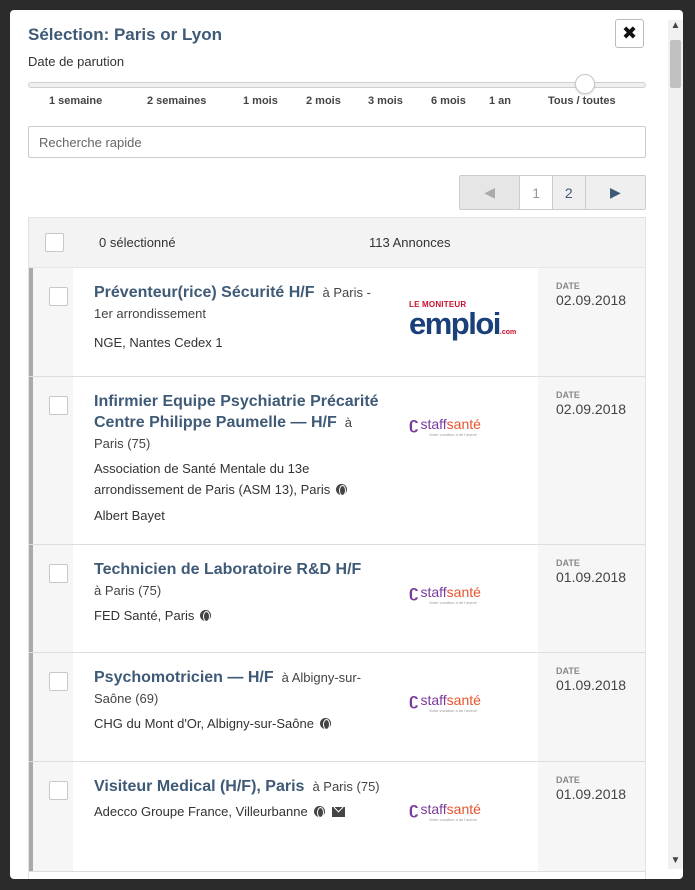 This screenshot has height=890, width=695. What do you see at coordinates (410, 242) in the screenshot?
I see `results-count: 113 Annonces` at bounding box center [410, 242].